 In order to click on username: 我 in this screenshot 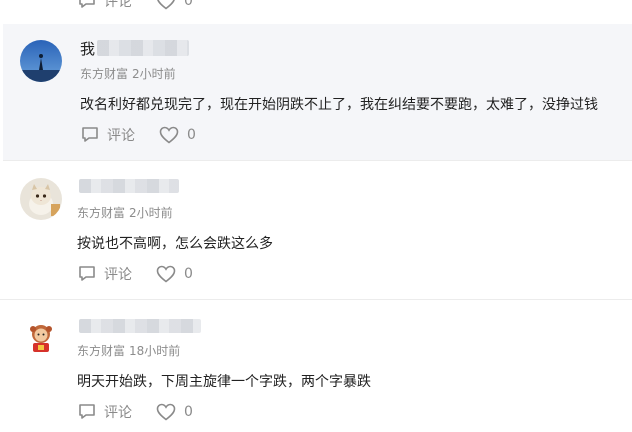, I will do `click(135, 48)`.